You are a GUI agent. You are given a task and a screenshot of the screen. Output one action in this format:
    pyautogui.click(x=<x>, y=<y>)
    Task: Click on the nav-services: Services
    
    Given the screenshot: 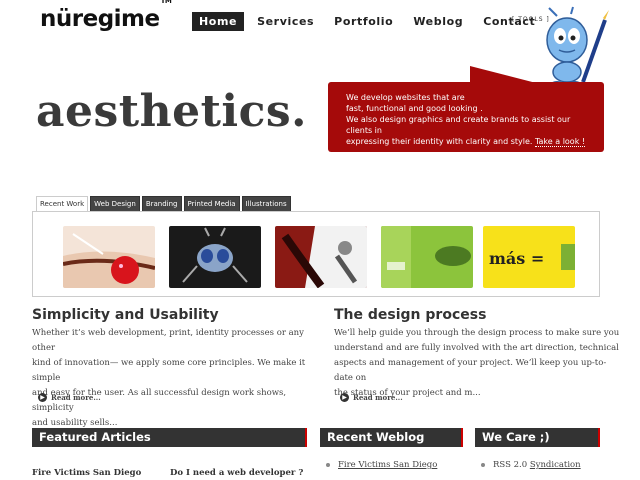 What is the action you would take?
    pyautogui.click(x=285, y=21)
    